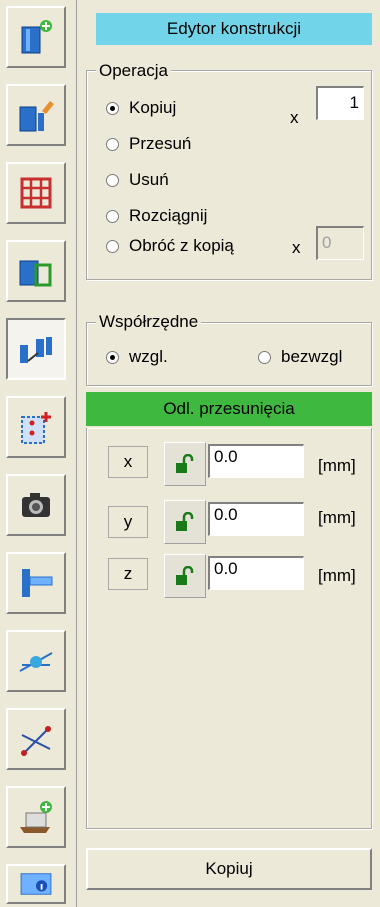  Describe the element at coordinates (256, 519) in the screenshot. I see `offset-y-input: 0.0` at that location.